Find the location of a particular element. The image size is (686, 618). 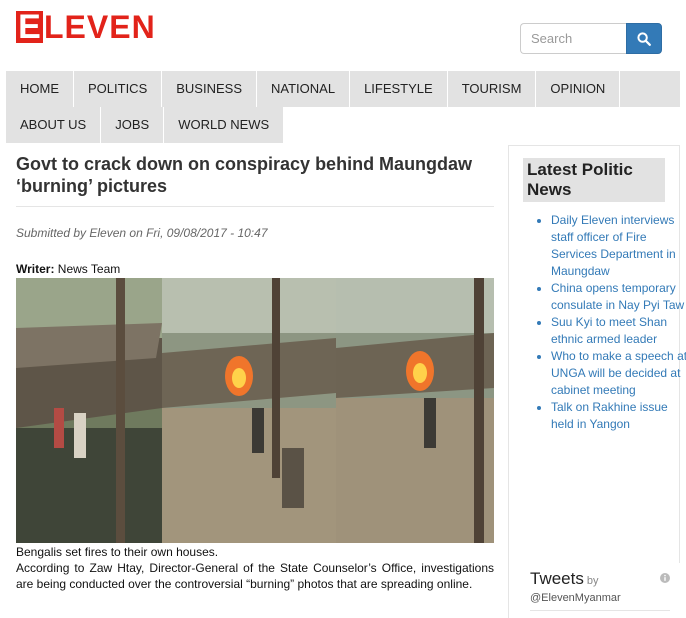

tweets-widget: Tweets by @ElevenMyanmar is located at coordinates (598, 590).